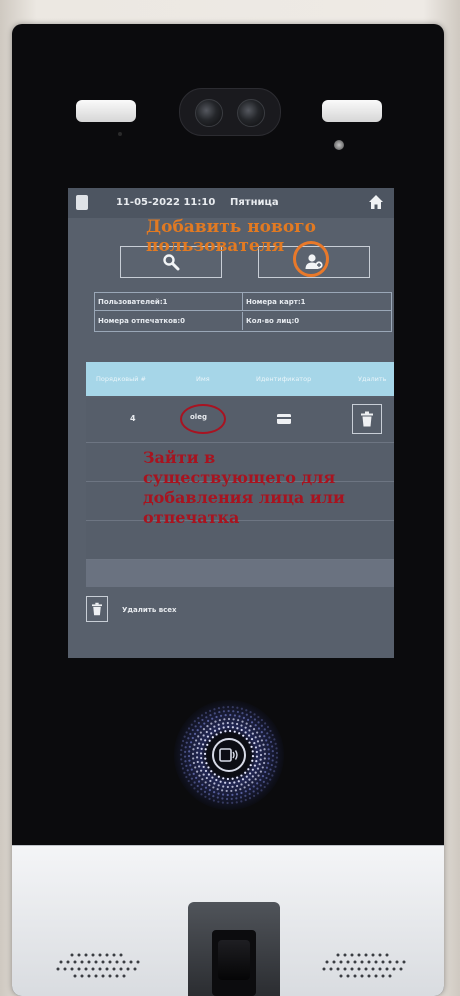 This screenshot has width=460, height=996. What do you see at coordinates (367, 419) in the screenshot?
I see `delete-user-button` at bounding box center [367, 419].